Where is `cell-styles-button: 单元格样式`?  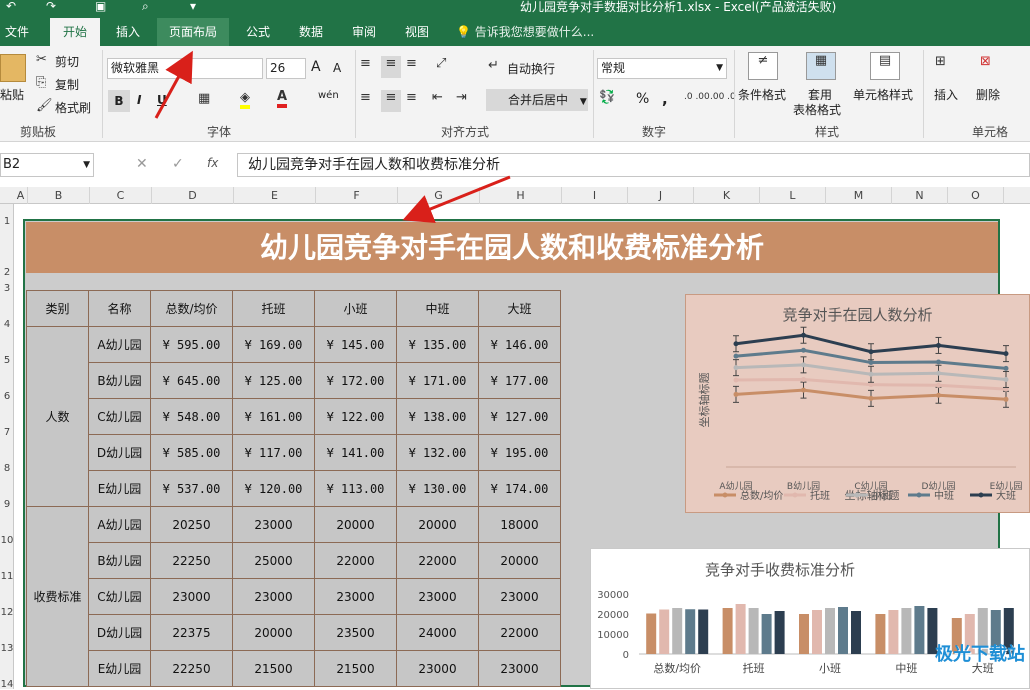 cell-styles-button: 单元格样式 is located at coordinates (883, 94).